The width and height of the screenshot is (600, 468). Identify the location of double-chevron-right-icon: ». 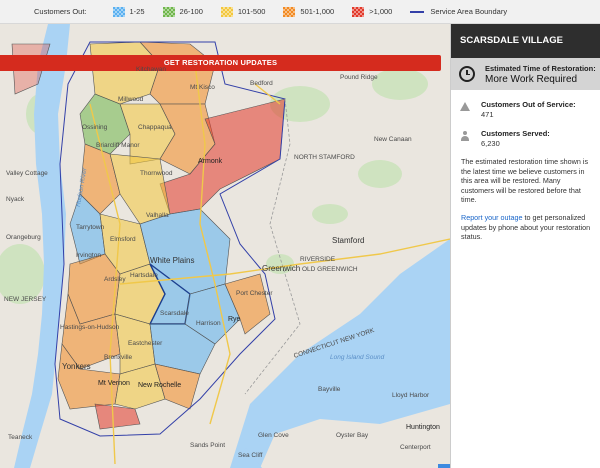
(444, 466).